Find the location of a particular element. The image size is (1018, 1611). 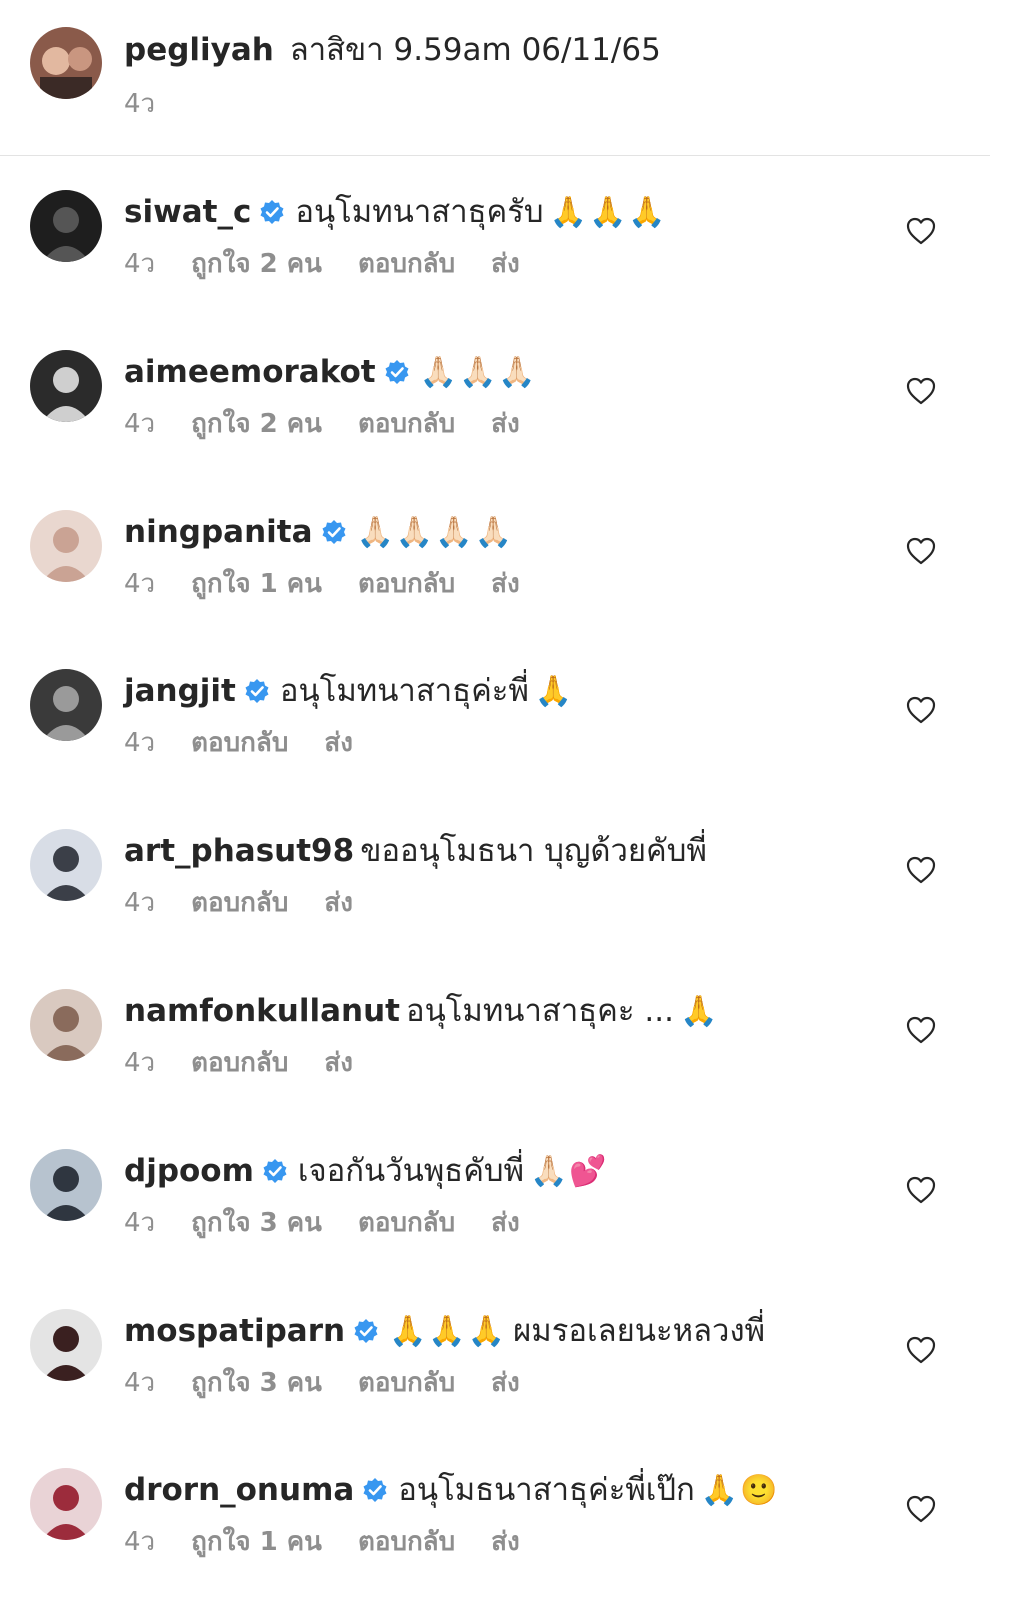

comment-text: เจอกันวันพุธคับพี่ is located at coordinates (411, 1170).